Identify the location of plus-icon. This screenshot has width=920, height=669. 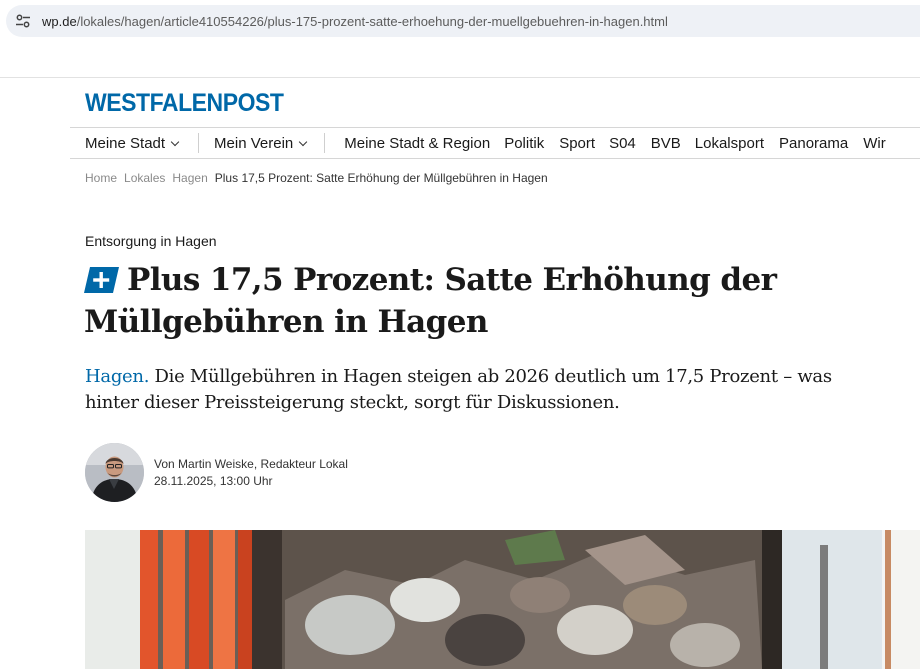
(101, 277).